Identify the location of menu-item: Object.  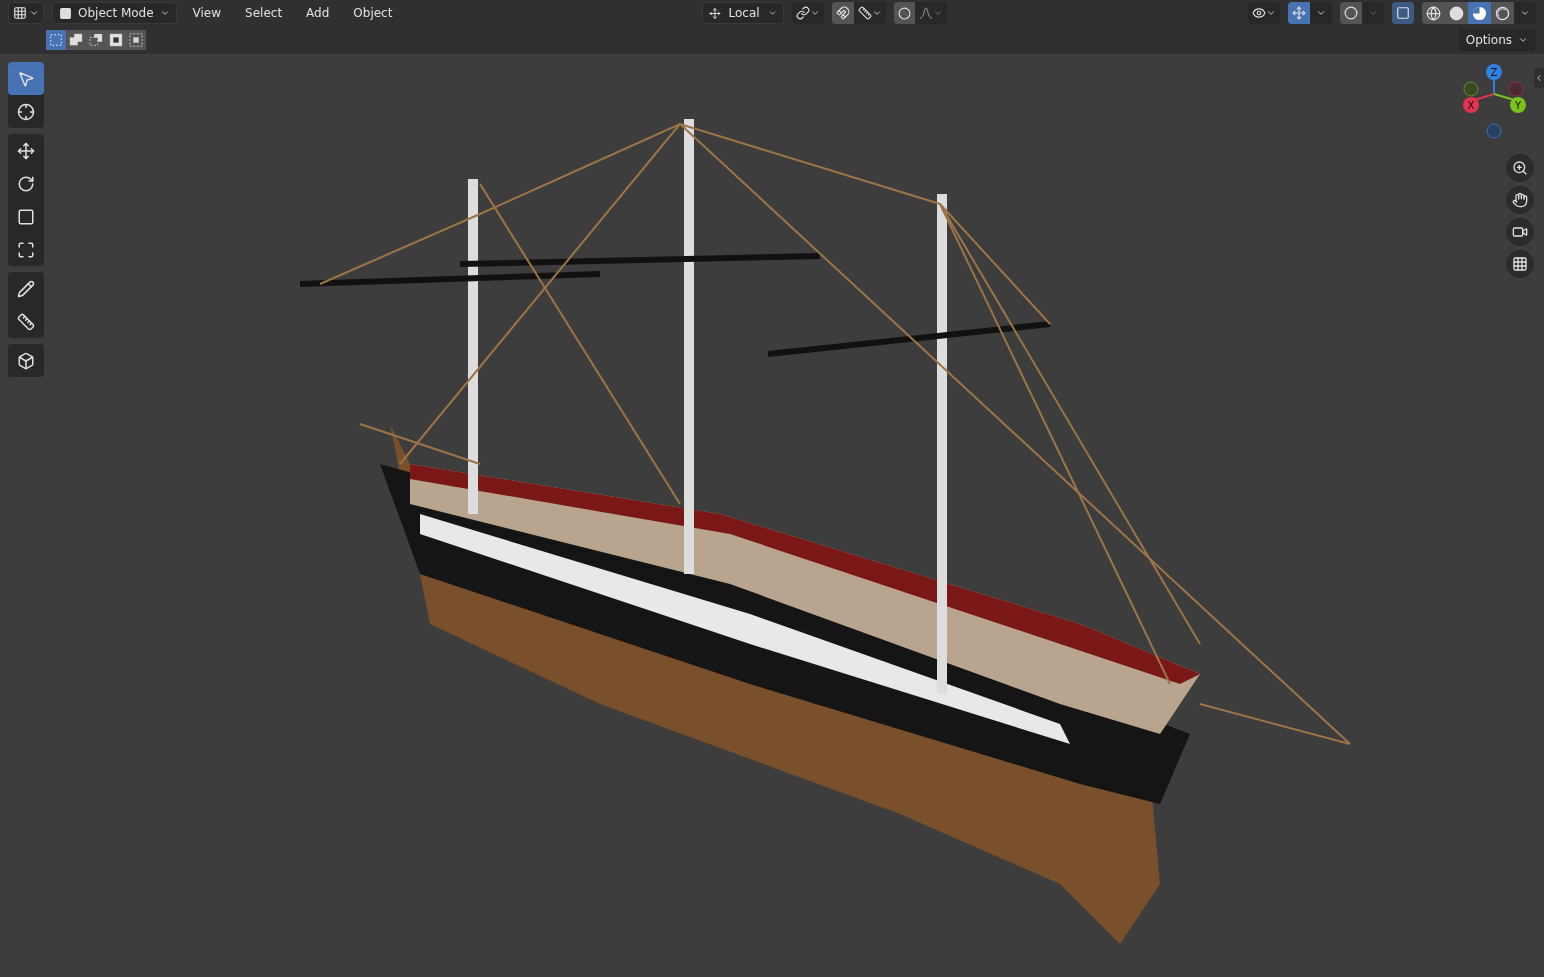
(373, 13).